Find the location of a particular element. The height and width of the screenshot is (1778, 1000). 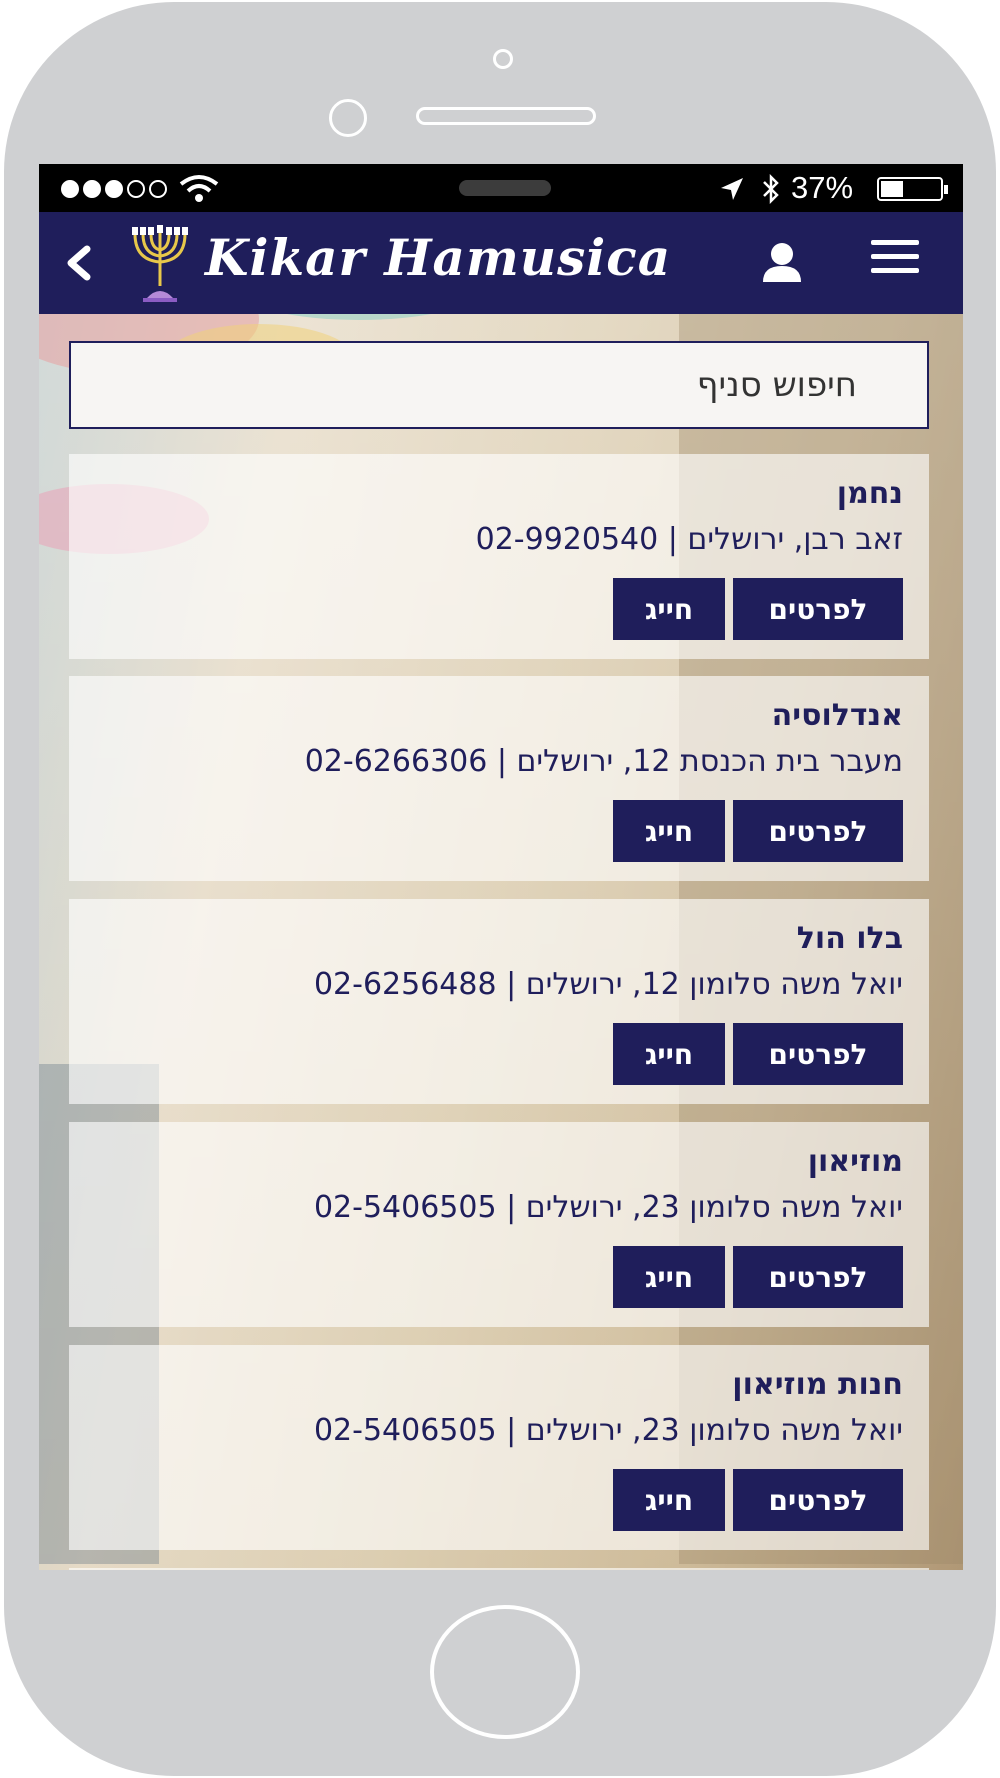

branch-name: מוזיאון is located at coordinates (855, 1161).